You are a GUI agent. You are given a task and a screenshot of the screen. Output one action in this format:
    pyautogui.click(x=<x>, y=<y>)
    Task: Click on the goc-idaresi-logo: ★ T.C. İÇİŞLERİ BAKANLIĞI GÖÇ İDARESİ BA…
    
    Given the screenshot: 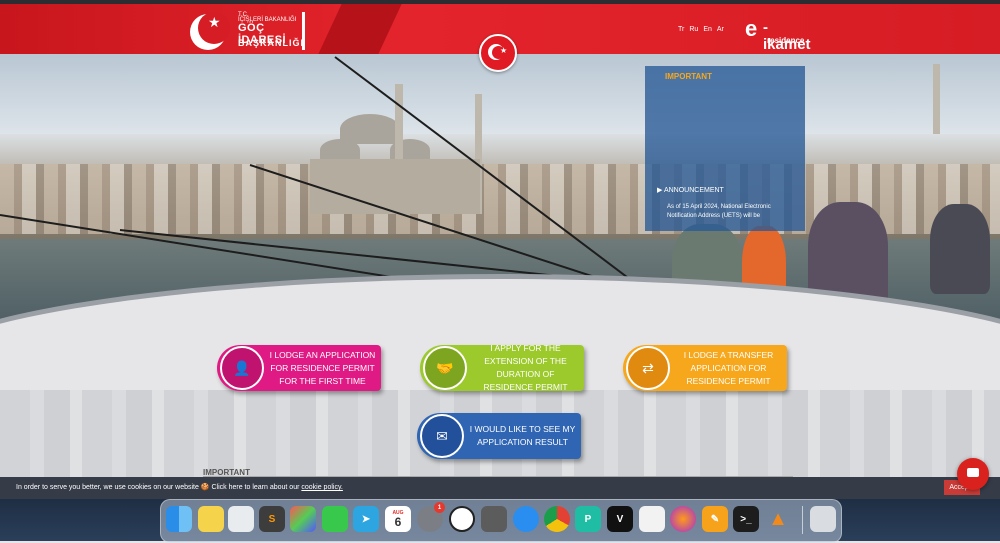 What is the action you would take?
    pyautogui.click(x=250, y=32)
    